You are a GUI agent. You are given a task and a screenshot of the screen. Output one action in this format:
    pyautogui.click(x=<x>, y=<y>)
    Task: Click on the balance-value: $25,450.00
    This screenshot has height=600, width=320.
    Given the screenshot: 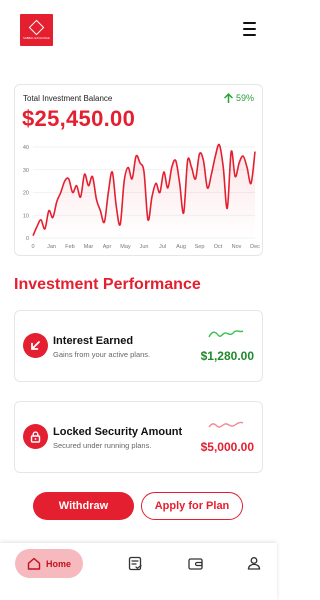 What is the action you would take?
    pyautogui.click(x=79, y=118)
    